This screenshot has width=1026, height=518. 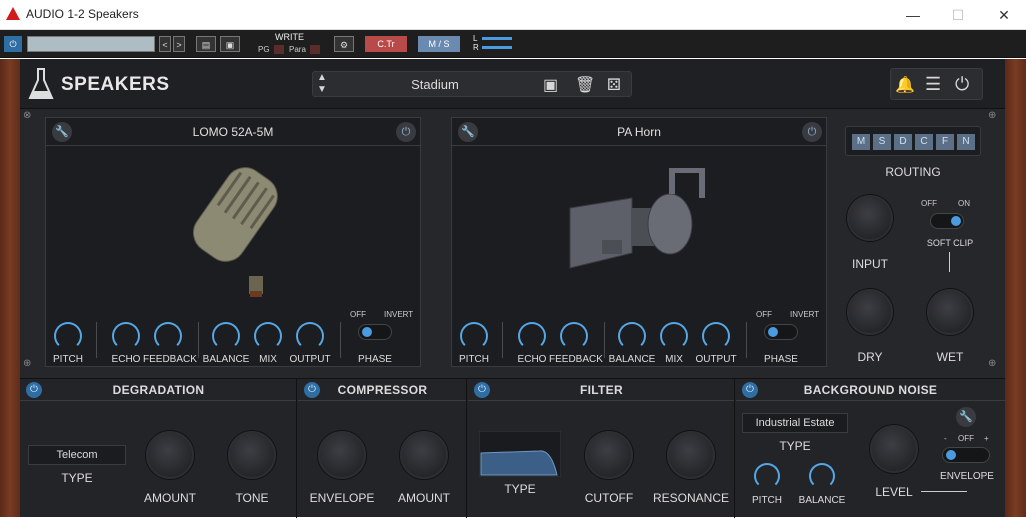 What do you see at coordinates (870, 390) in the screenshot?
I see `noise-title: BACKGROUND NOISE` at bounding box center [870, 390].